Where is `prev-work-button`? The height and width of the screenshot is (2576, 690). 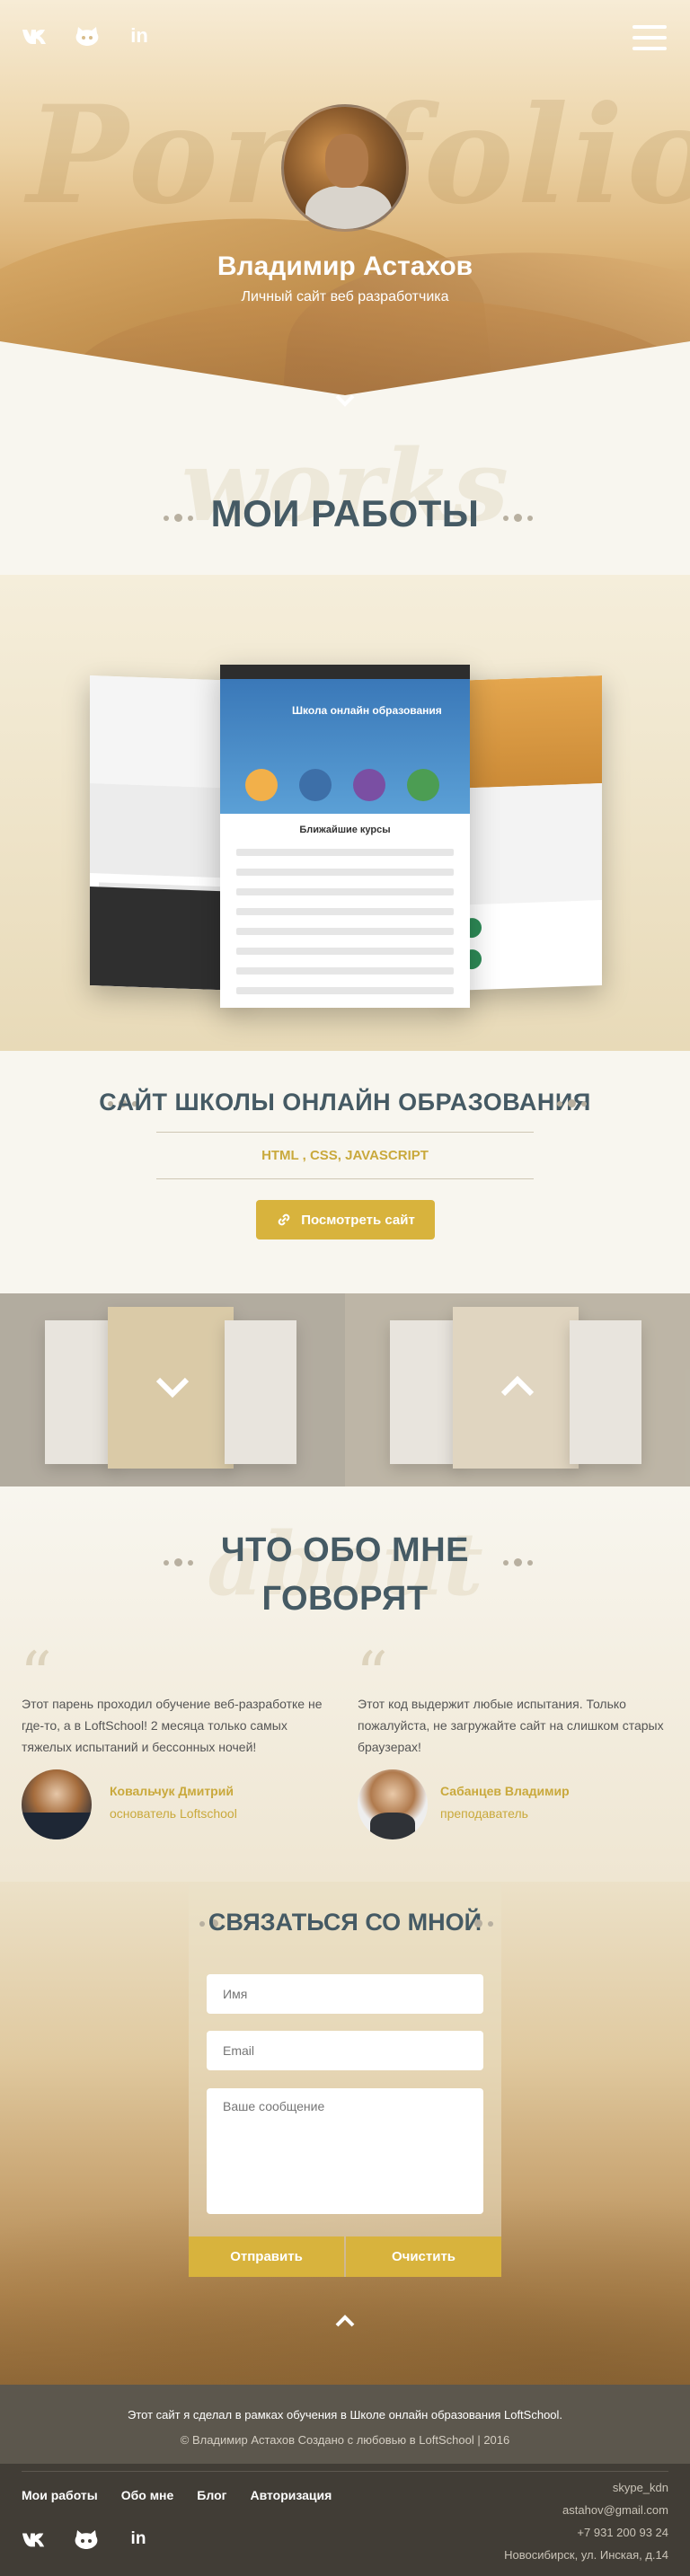
prev-work-button is located at coordinates (172, 1389).